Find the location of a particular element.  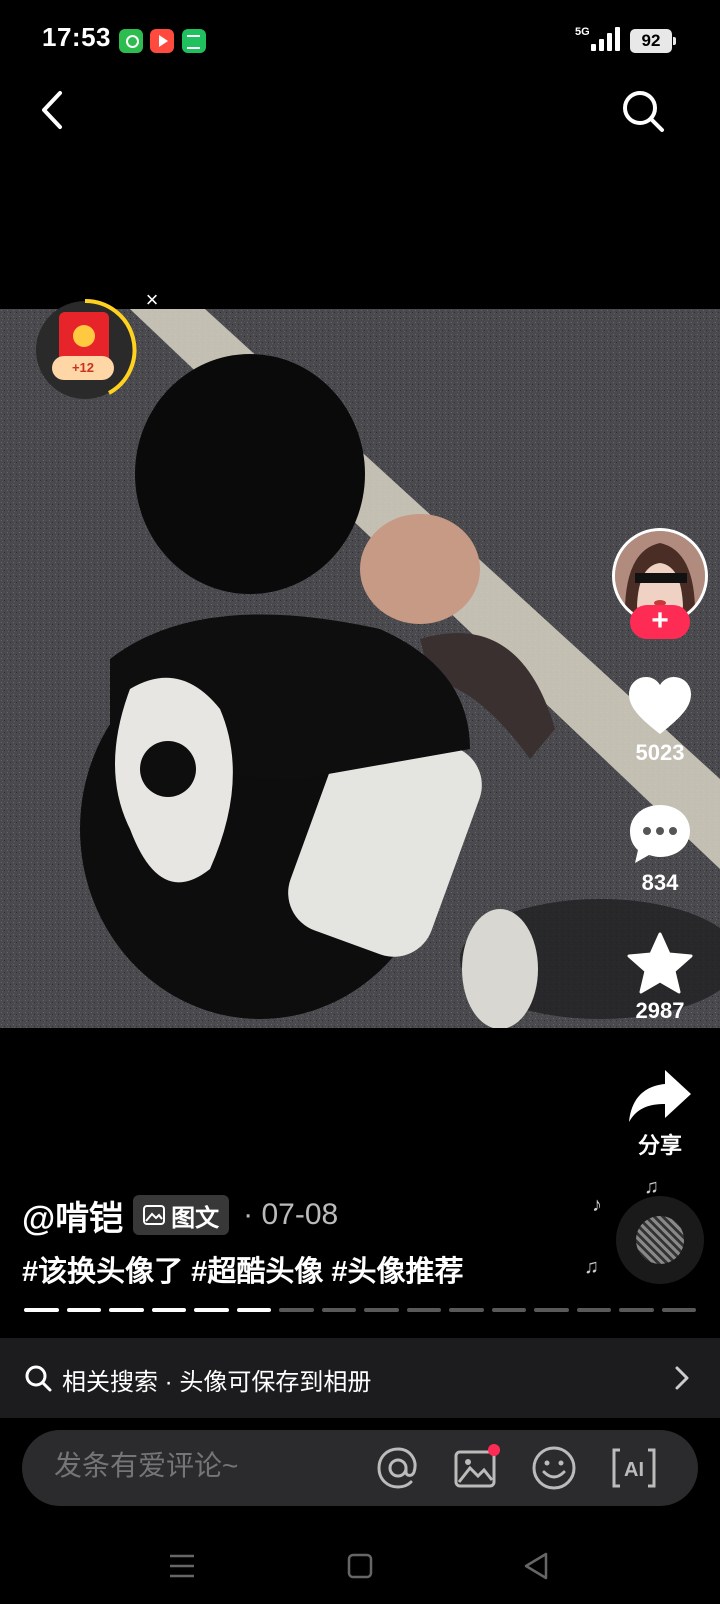

music-note-icon: ♫ is located at coordinates (591, 1267).